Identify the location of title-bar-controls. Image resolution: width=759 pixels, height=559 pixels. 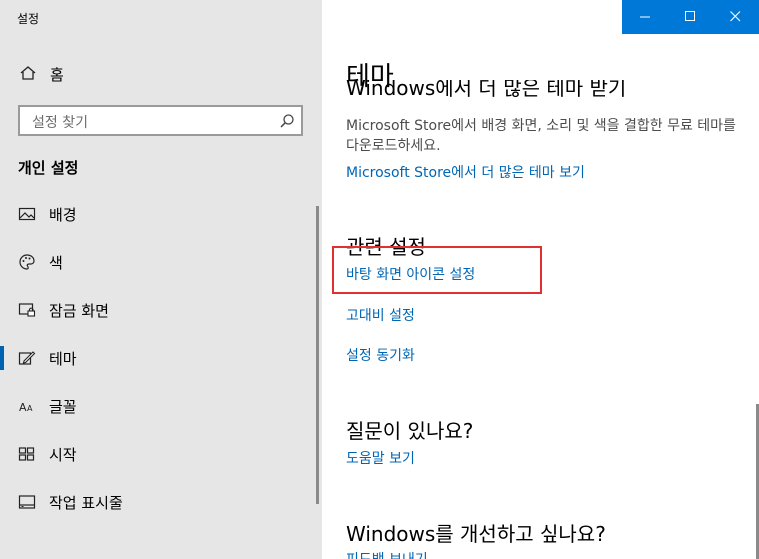
(690, 17).